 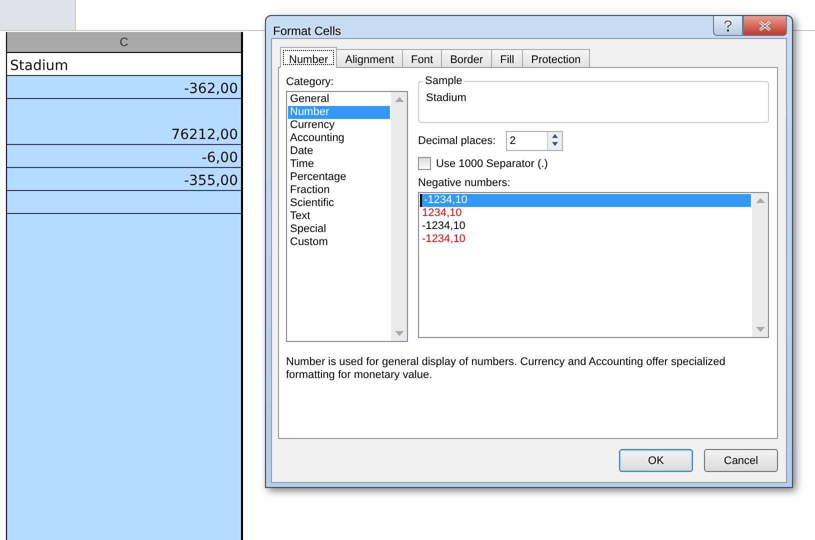 I want to click on tab: Alignment, so click(x=370, y=58).